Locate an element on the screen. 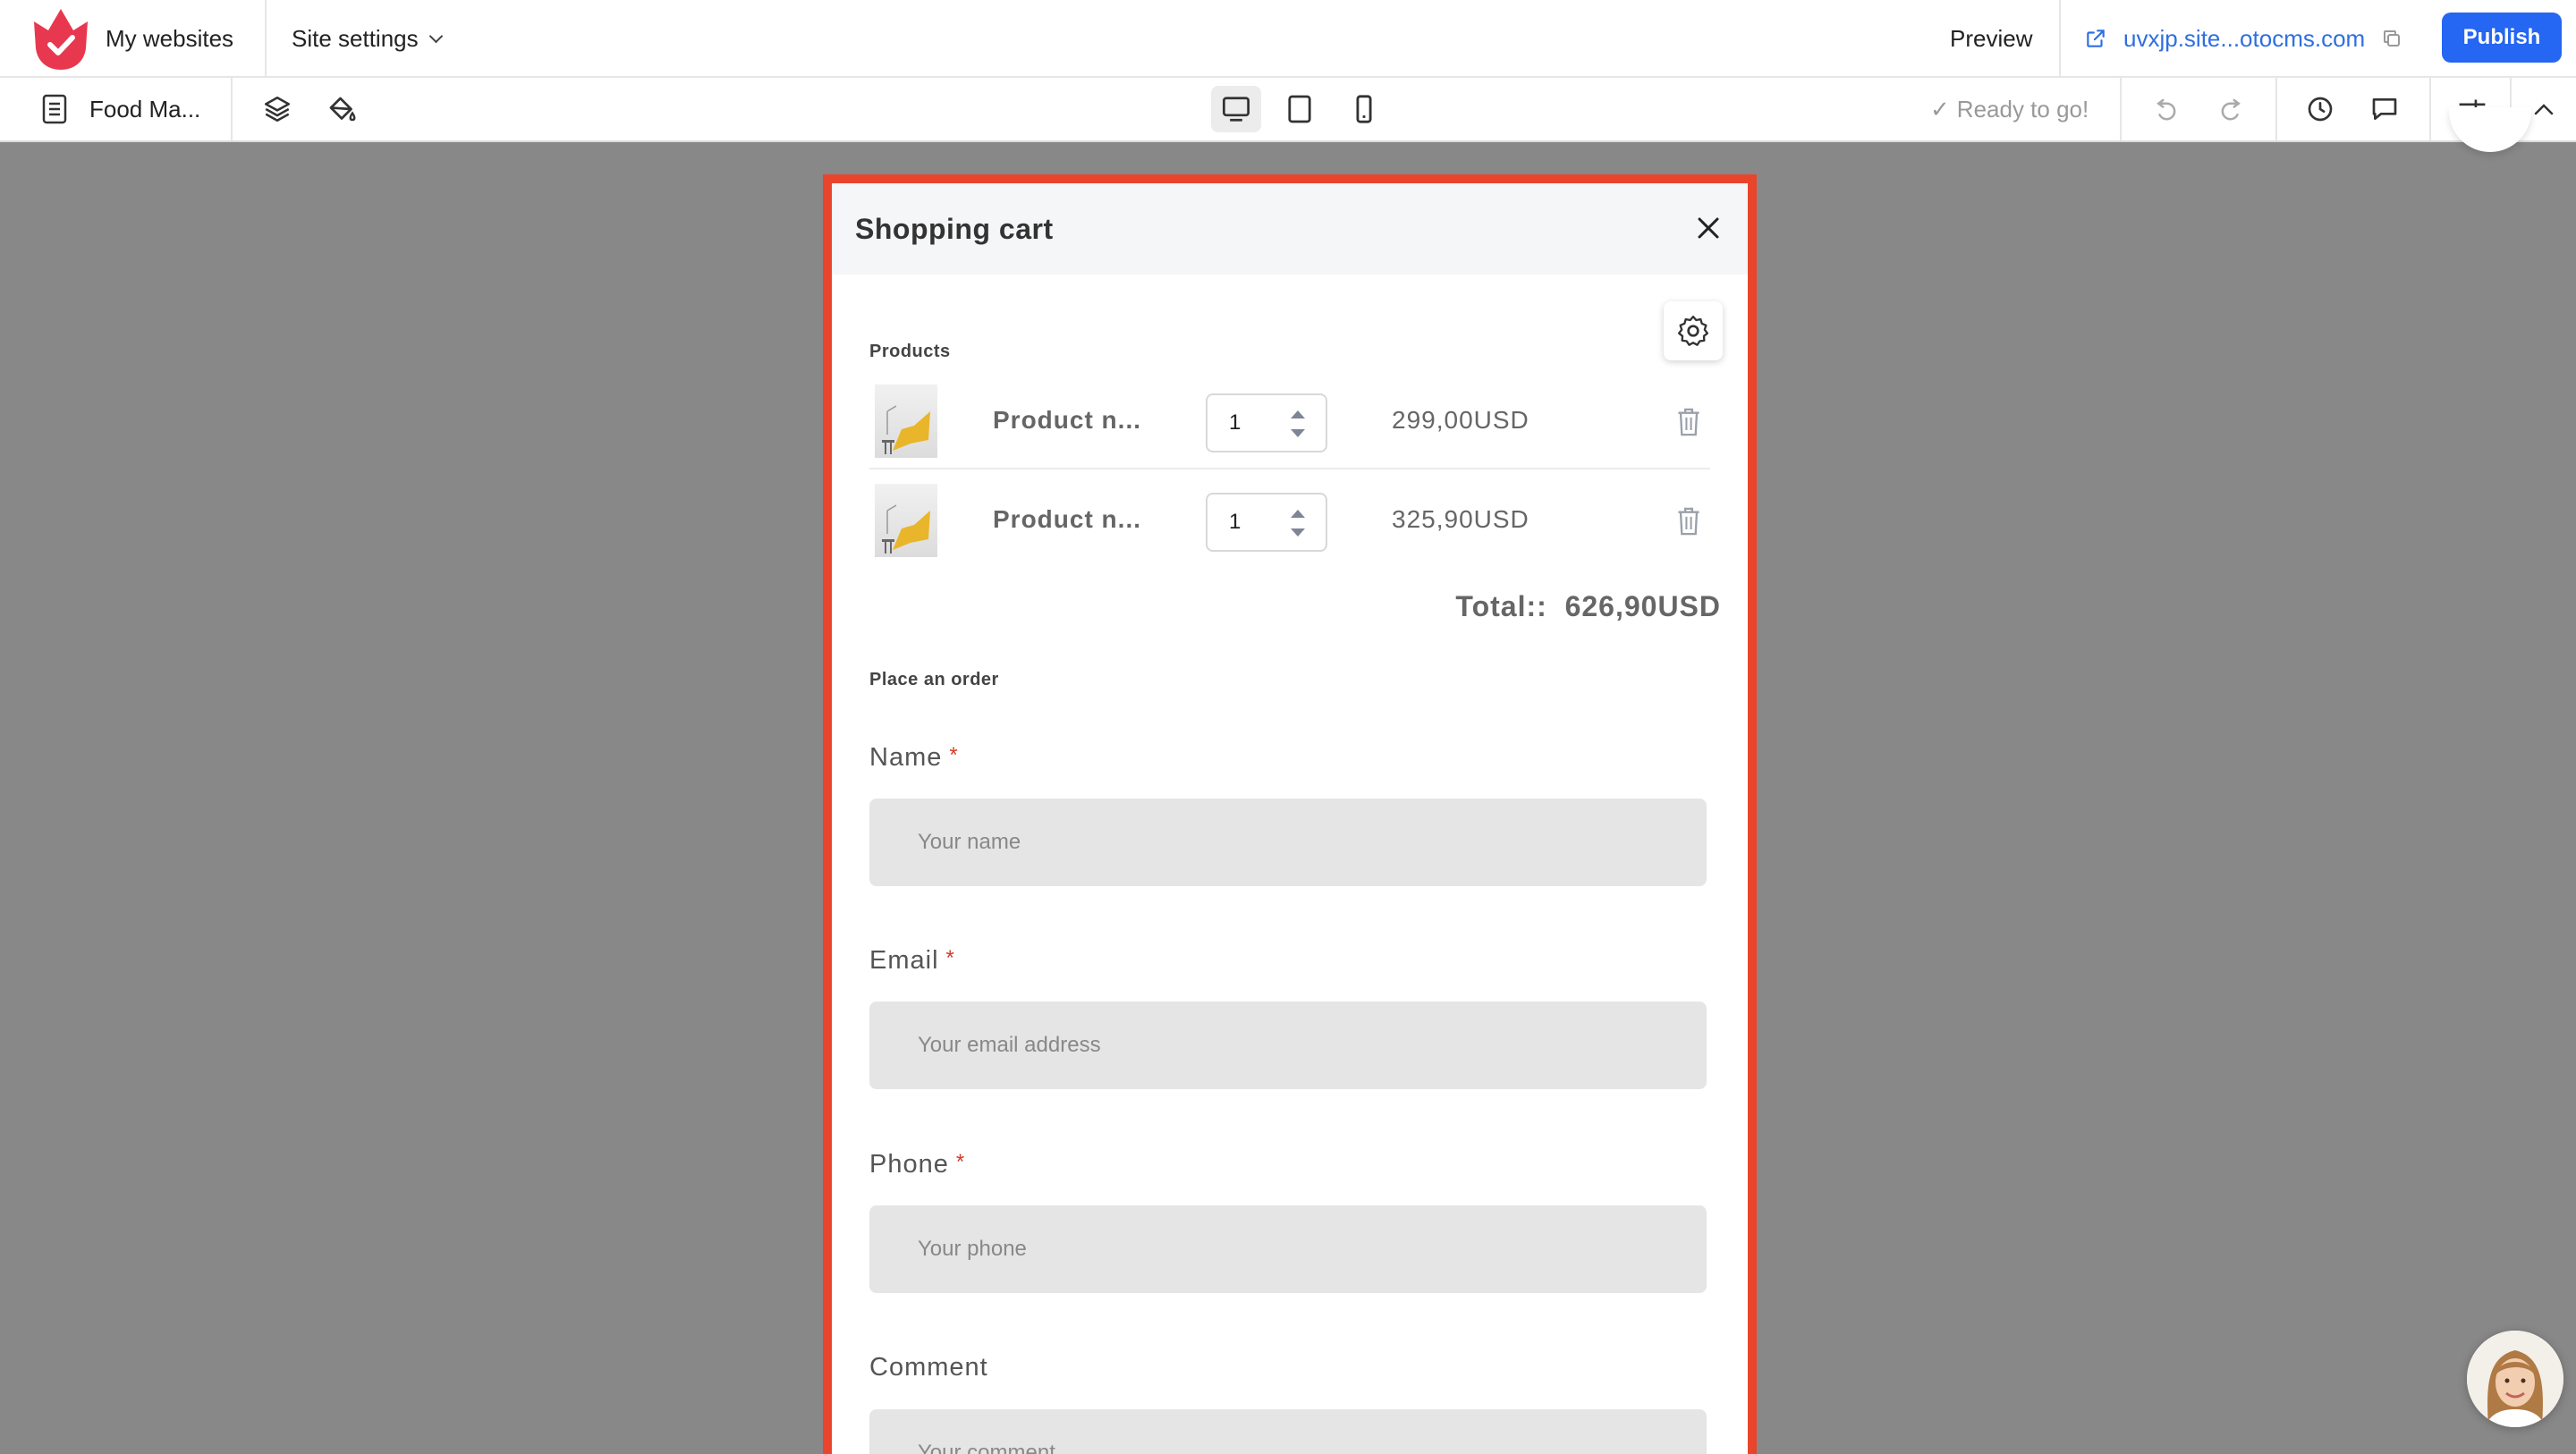 Image resolution: width=2576 pixels, height=1454 pixels. page-icon is located at coordinates (54, 109).